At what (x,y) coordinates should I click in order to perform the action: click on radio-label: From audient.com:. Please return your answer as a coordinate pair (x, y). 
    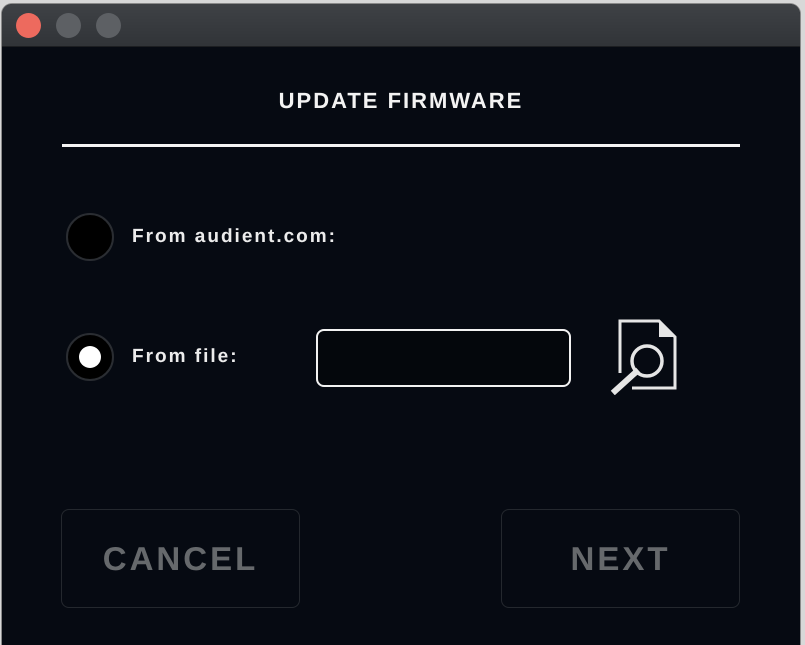
    Looking at the image, I should click on (235, 237).